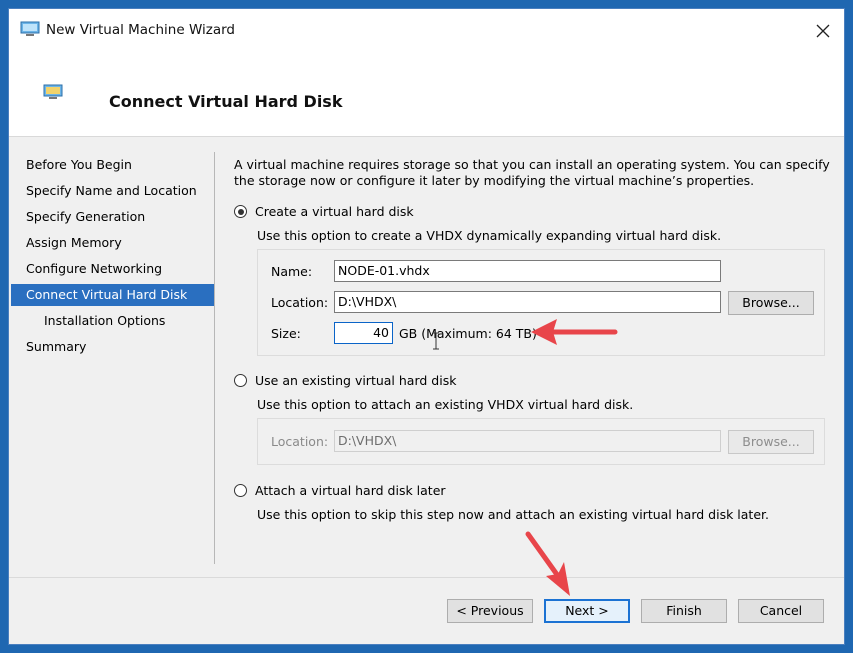  What do you see at coordinates (527, 441) in the screenshot?
I see `existing-location-input: D:\VHDX\` at bounding box center [527, 441].